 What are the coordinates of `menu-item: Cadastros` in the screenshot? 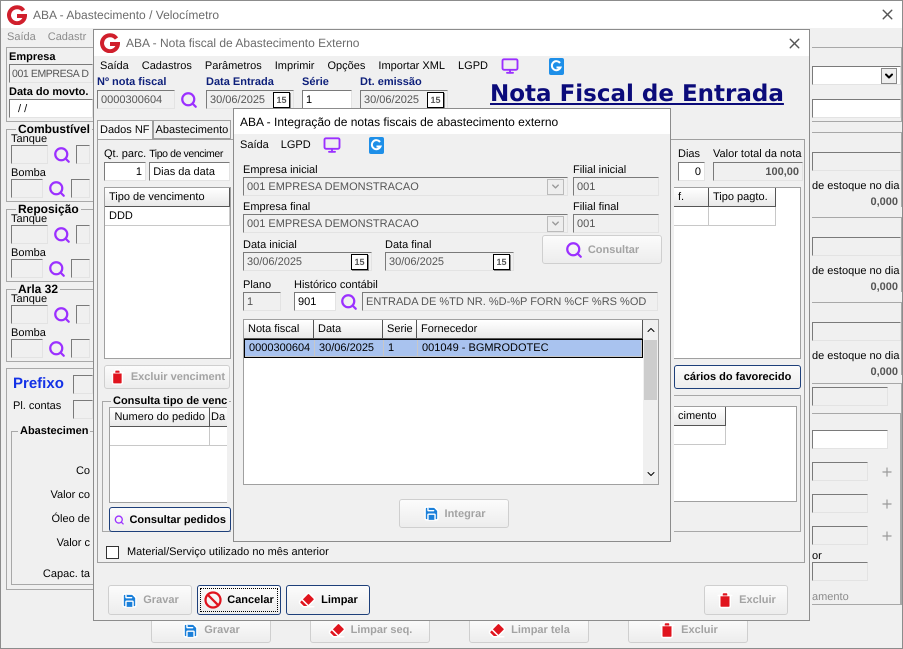 It's located at (167, 66).